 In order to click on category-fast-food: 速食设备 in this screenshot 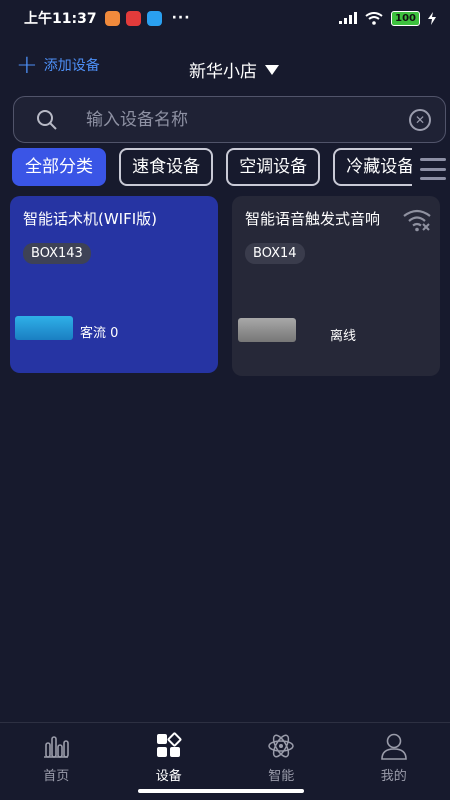, I will do `click(166, 167)`.